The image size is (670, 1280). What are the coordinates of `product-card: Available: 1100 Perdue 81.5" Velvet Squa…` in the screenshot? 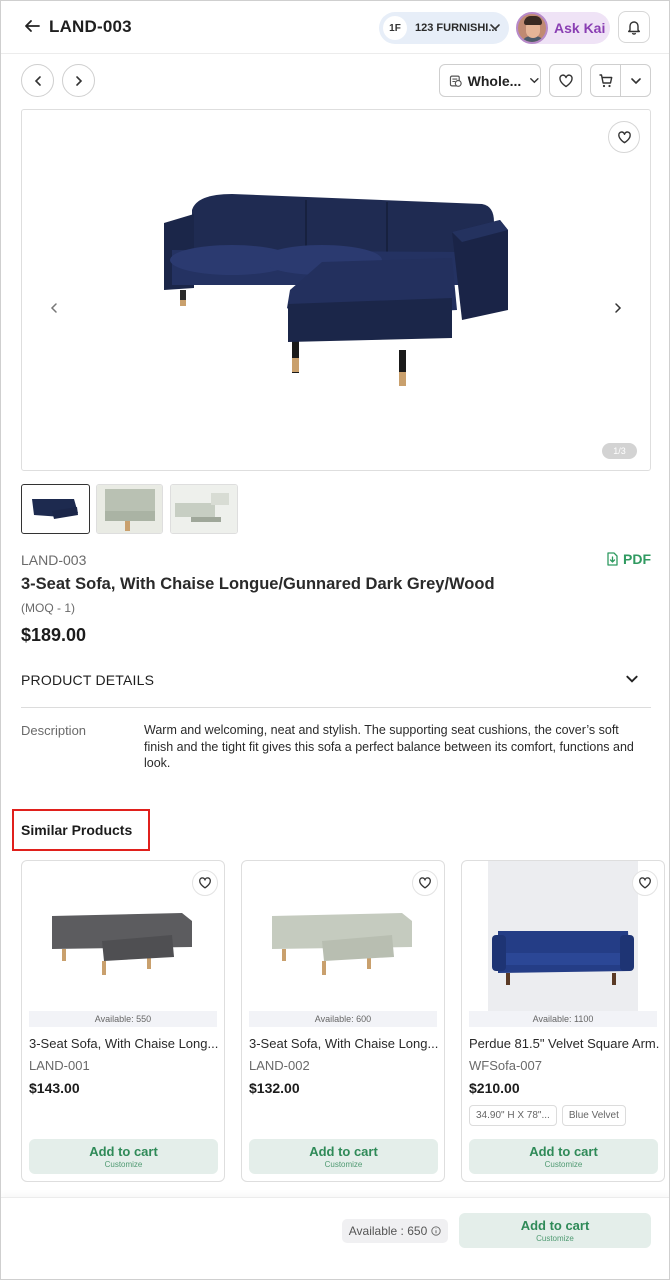 It's located at (563, 1021).